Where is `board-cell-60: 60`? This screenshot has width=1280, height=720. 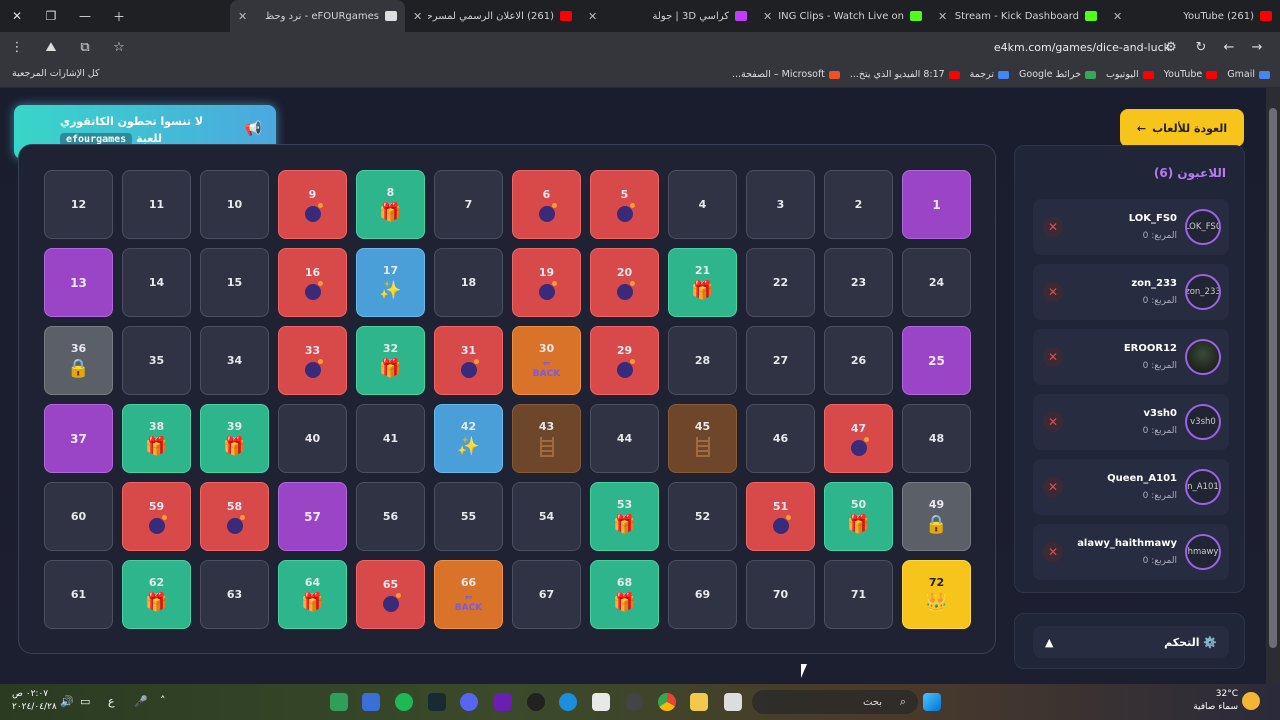
board-cell-60: 60 is located at coordinates (78, 516).